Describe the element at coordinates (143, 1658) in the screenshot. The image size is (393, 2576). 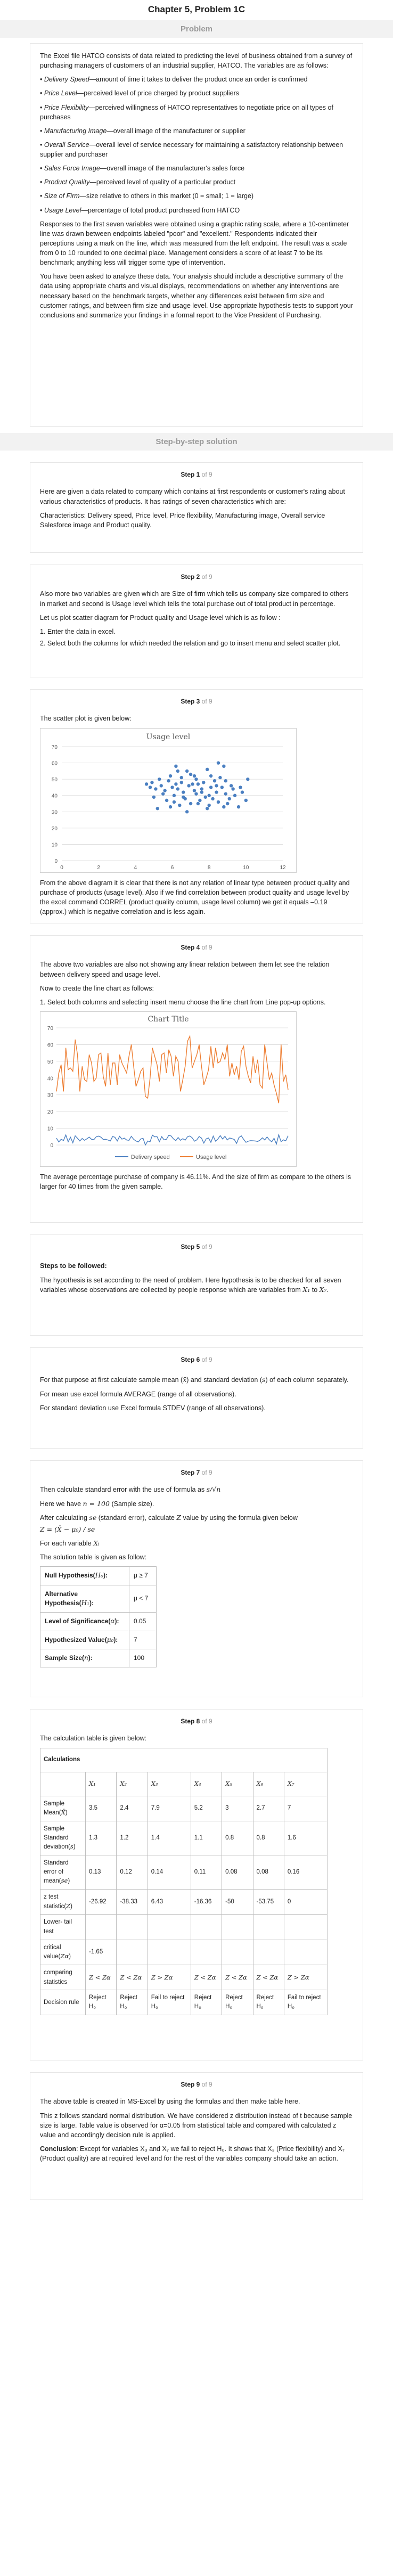
I see `hypothesis-value: 100` at that location.